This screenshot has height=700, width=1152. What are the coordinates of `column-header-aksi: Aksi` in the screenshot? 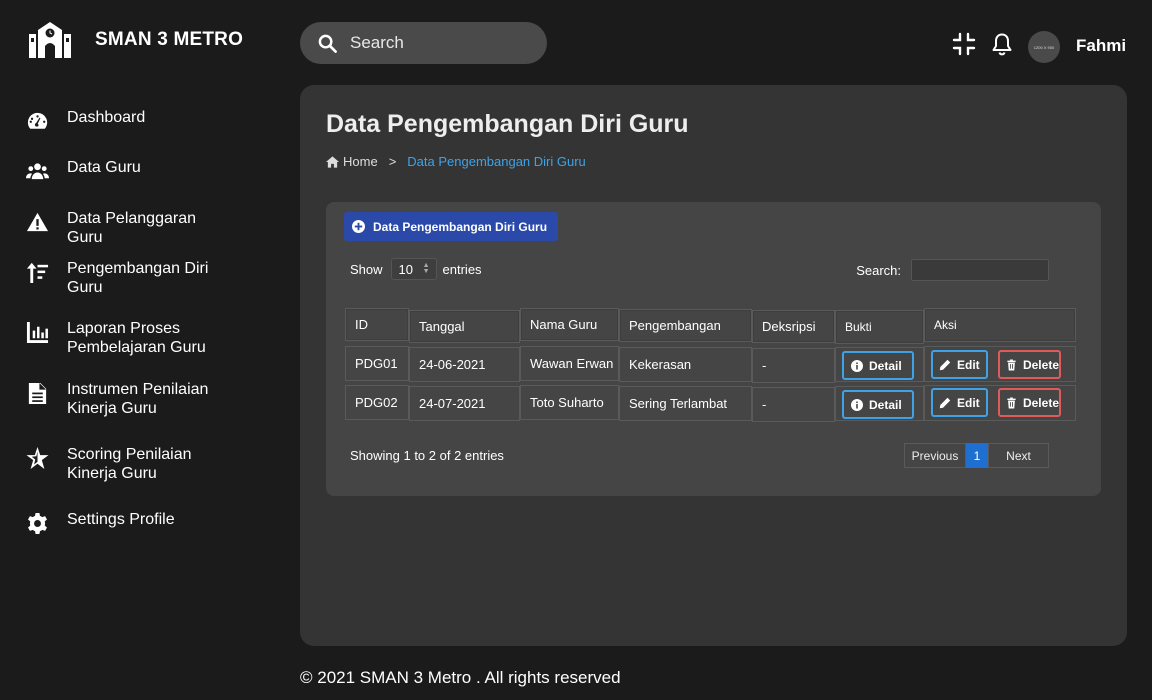 It's located at (1000, 325).